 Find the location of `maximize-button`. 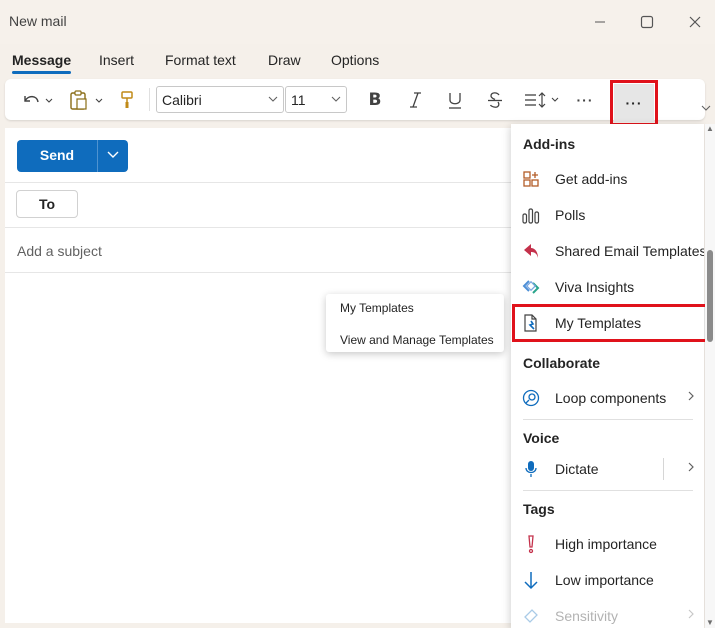

maximize-button is located at coordinates (647, 22).